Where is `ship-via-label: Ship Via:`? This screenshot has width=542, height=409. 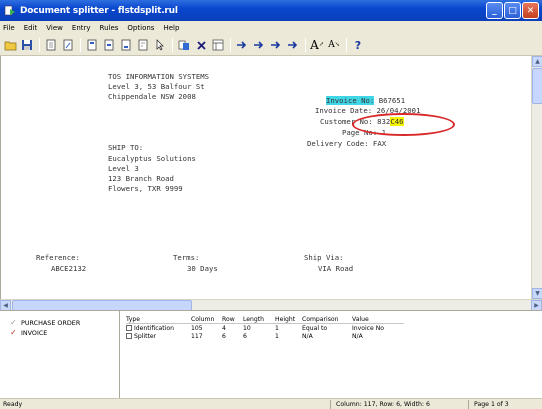
ship-via-label: Ship Via: is located at coordinates (324, 257).